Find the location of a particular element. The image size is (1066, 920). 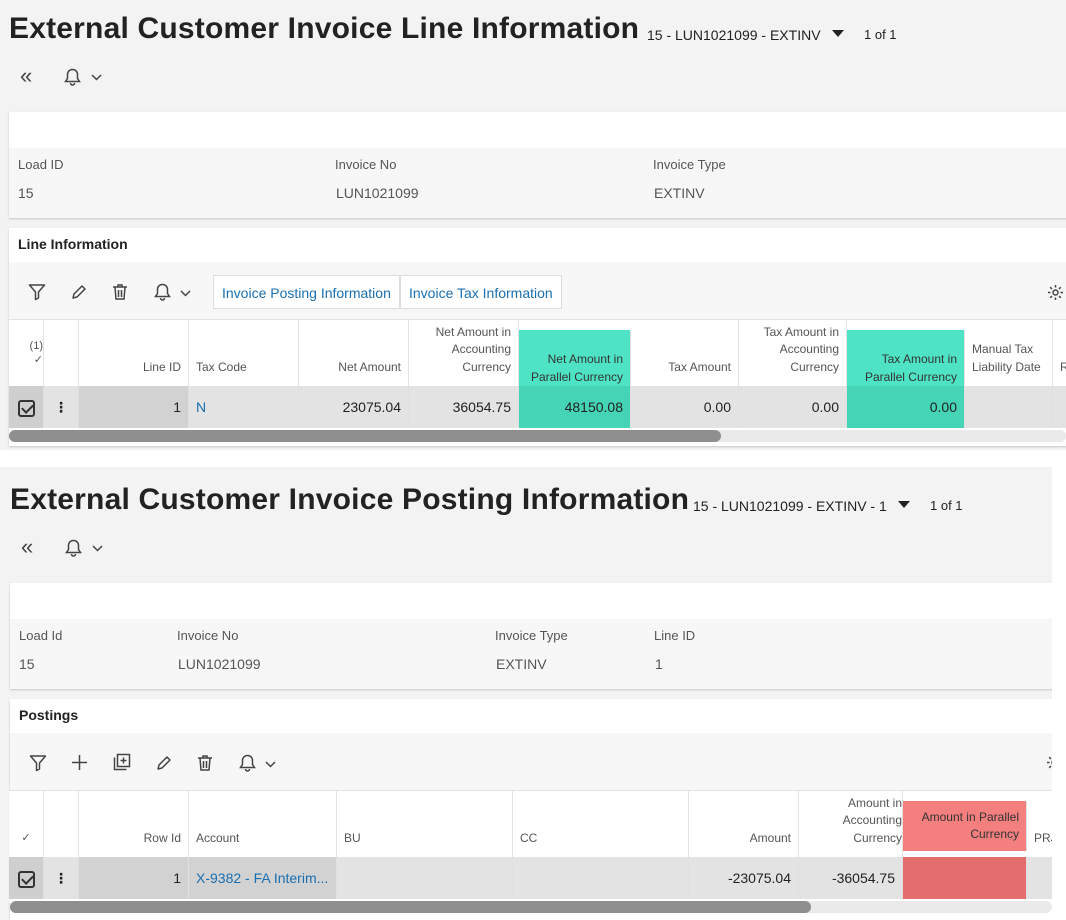

cell-tax-amount: 0.00 is located at coordinates (685, 407).